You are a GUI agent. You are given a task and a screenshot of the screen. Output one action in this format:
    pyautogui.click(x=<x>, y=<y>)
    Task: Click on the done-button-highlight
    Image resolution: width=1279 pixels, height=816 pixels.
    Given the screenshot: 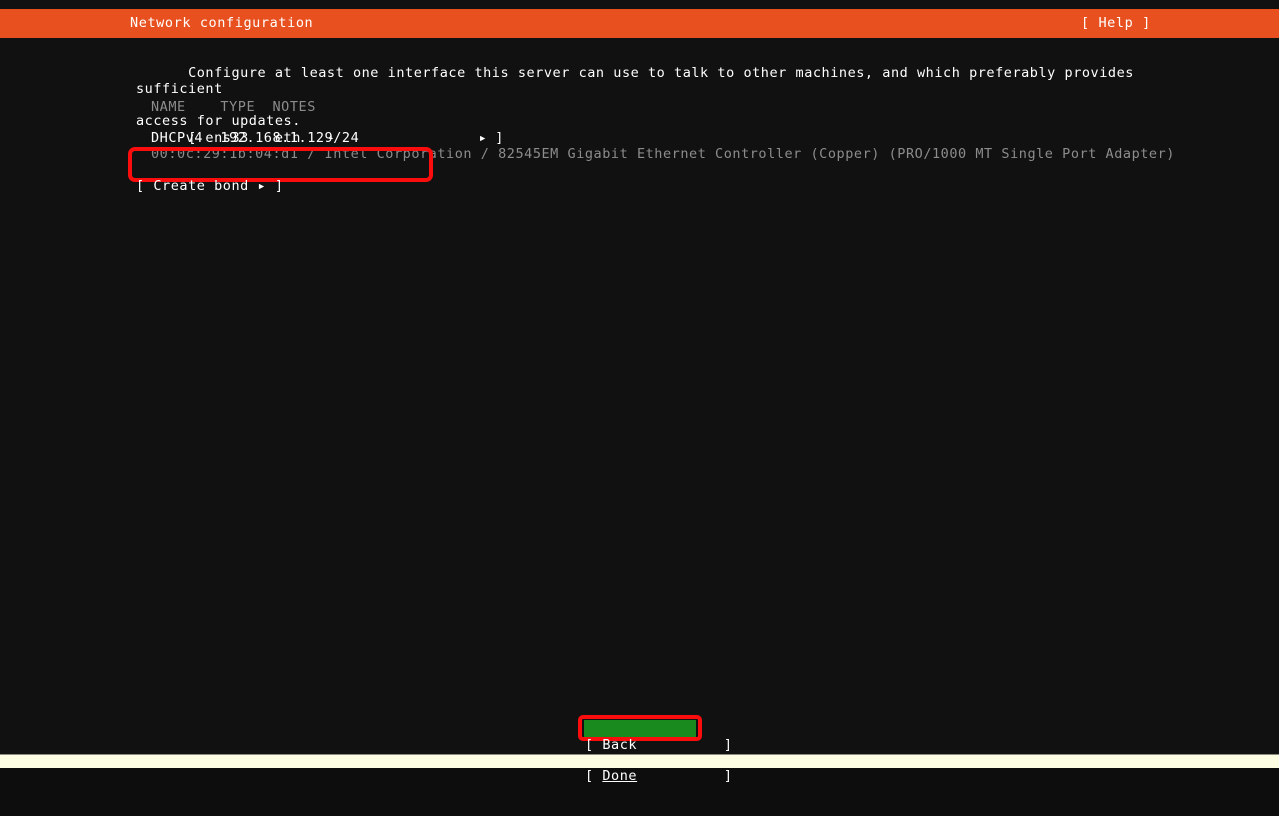 What is the action you would take?
    pyautogui.click(x=640, y=728)
    